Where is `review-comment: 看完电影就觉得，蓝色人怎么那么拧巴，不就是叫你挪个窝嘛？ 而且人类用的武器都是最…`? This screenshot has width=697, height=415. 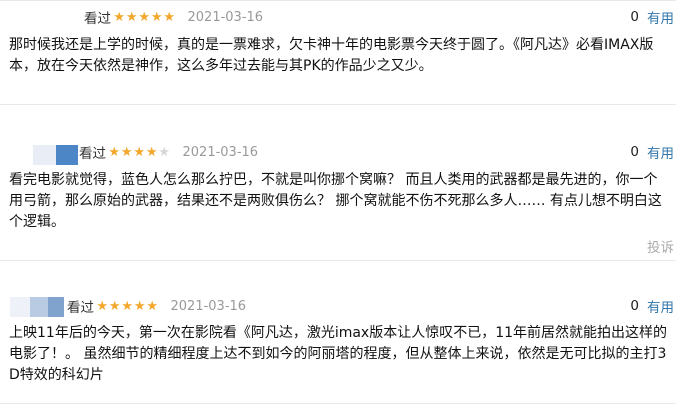 review-comment: 看完电影就觉得，蓝色人怎么那么拧巴，不就是叫你挪个窝嘛？ 而且人类用的武器都是最… is located at coordinates (335, 201).